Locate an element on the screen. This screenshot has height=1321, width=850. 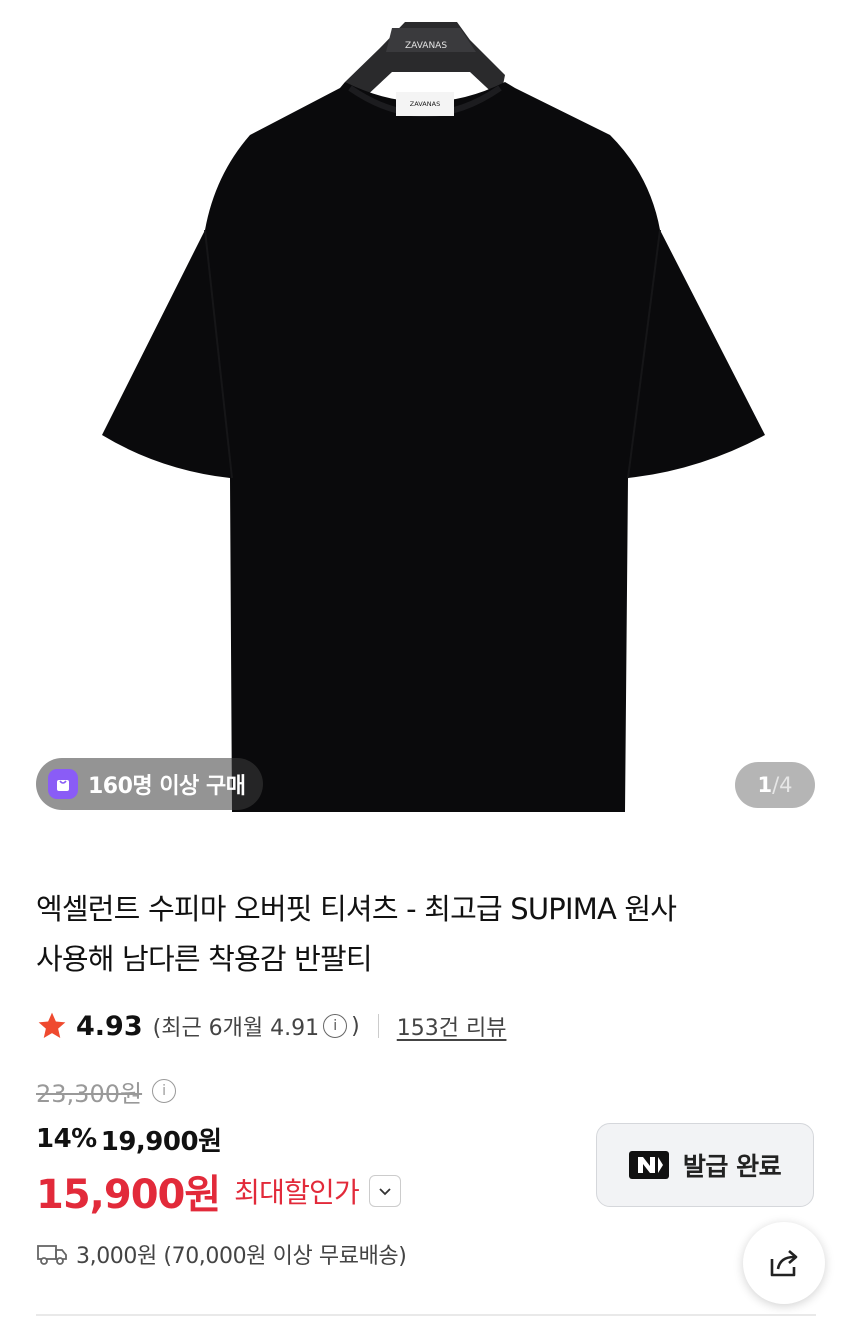
page-current: 1 is located at coordinates (765, 785).